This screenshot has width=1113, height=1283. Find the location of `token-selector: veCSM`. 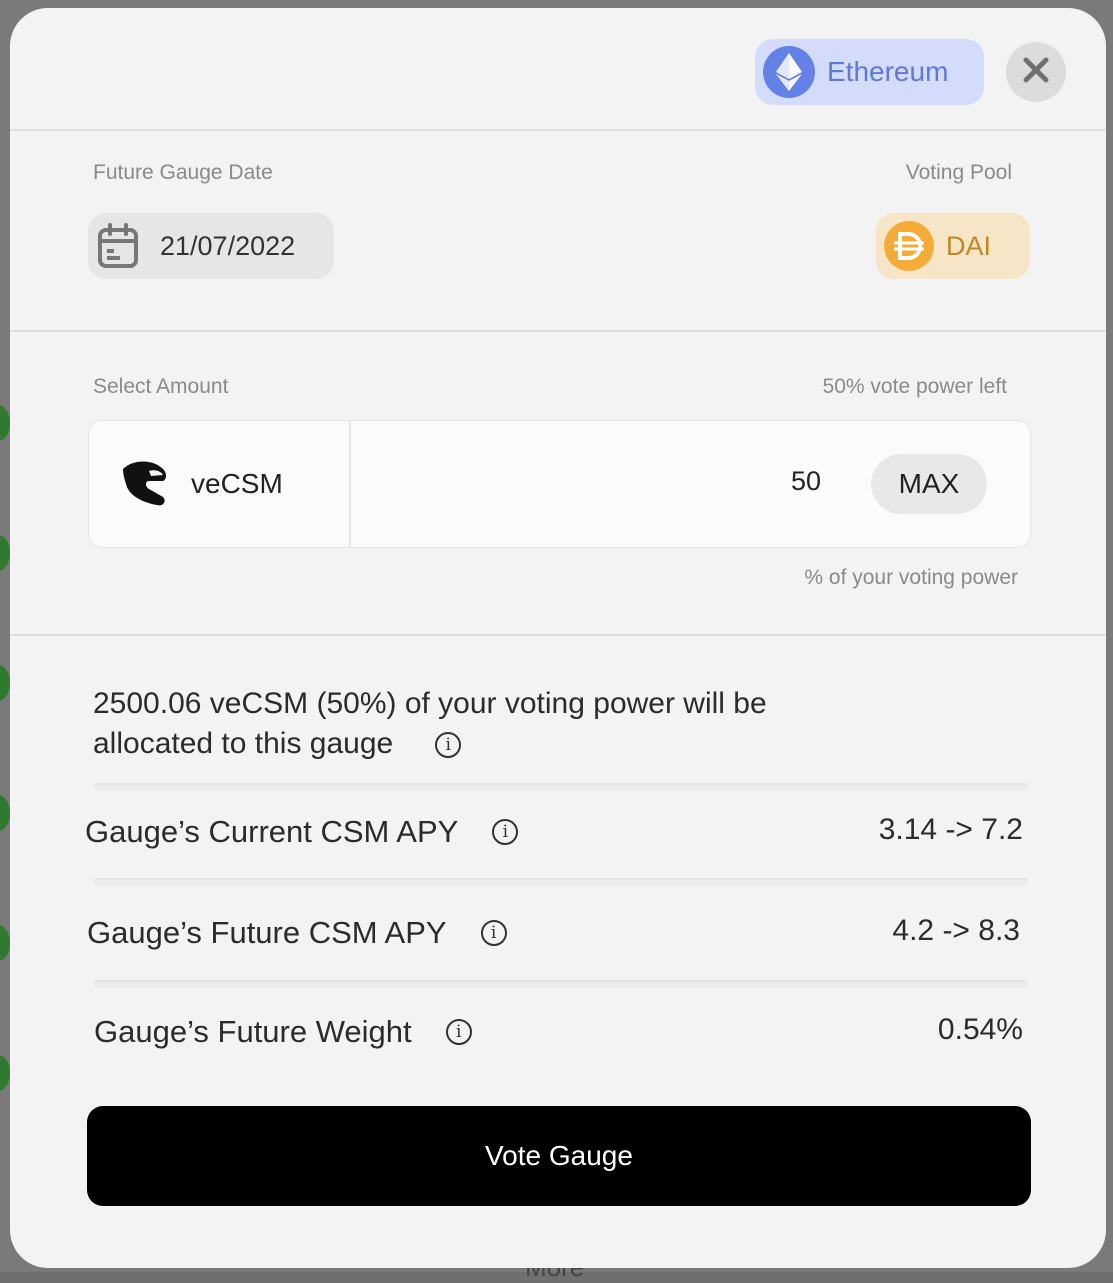

token-selector: veCSM is located at coordinates (220, 484).